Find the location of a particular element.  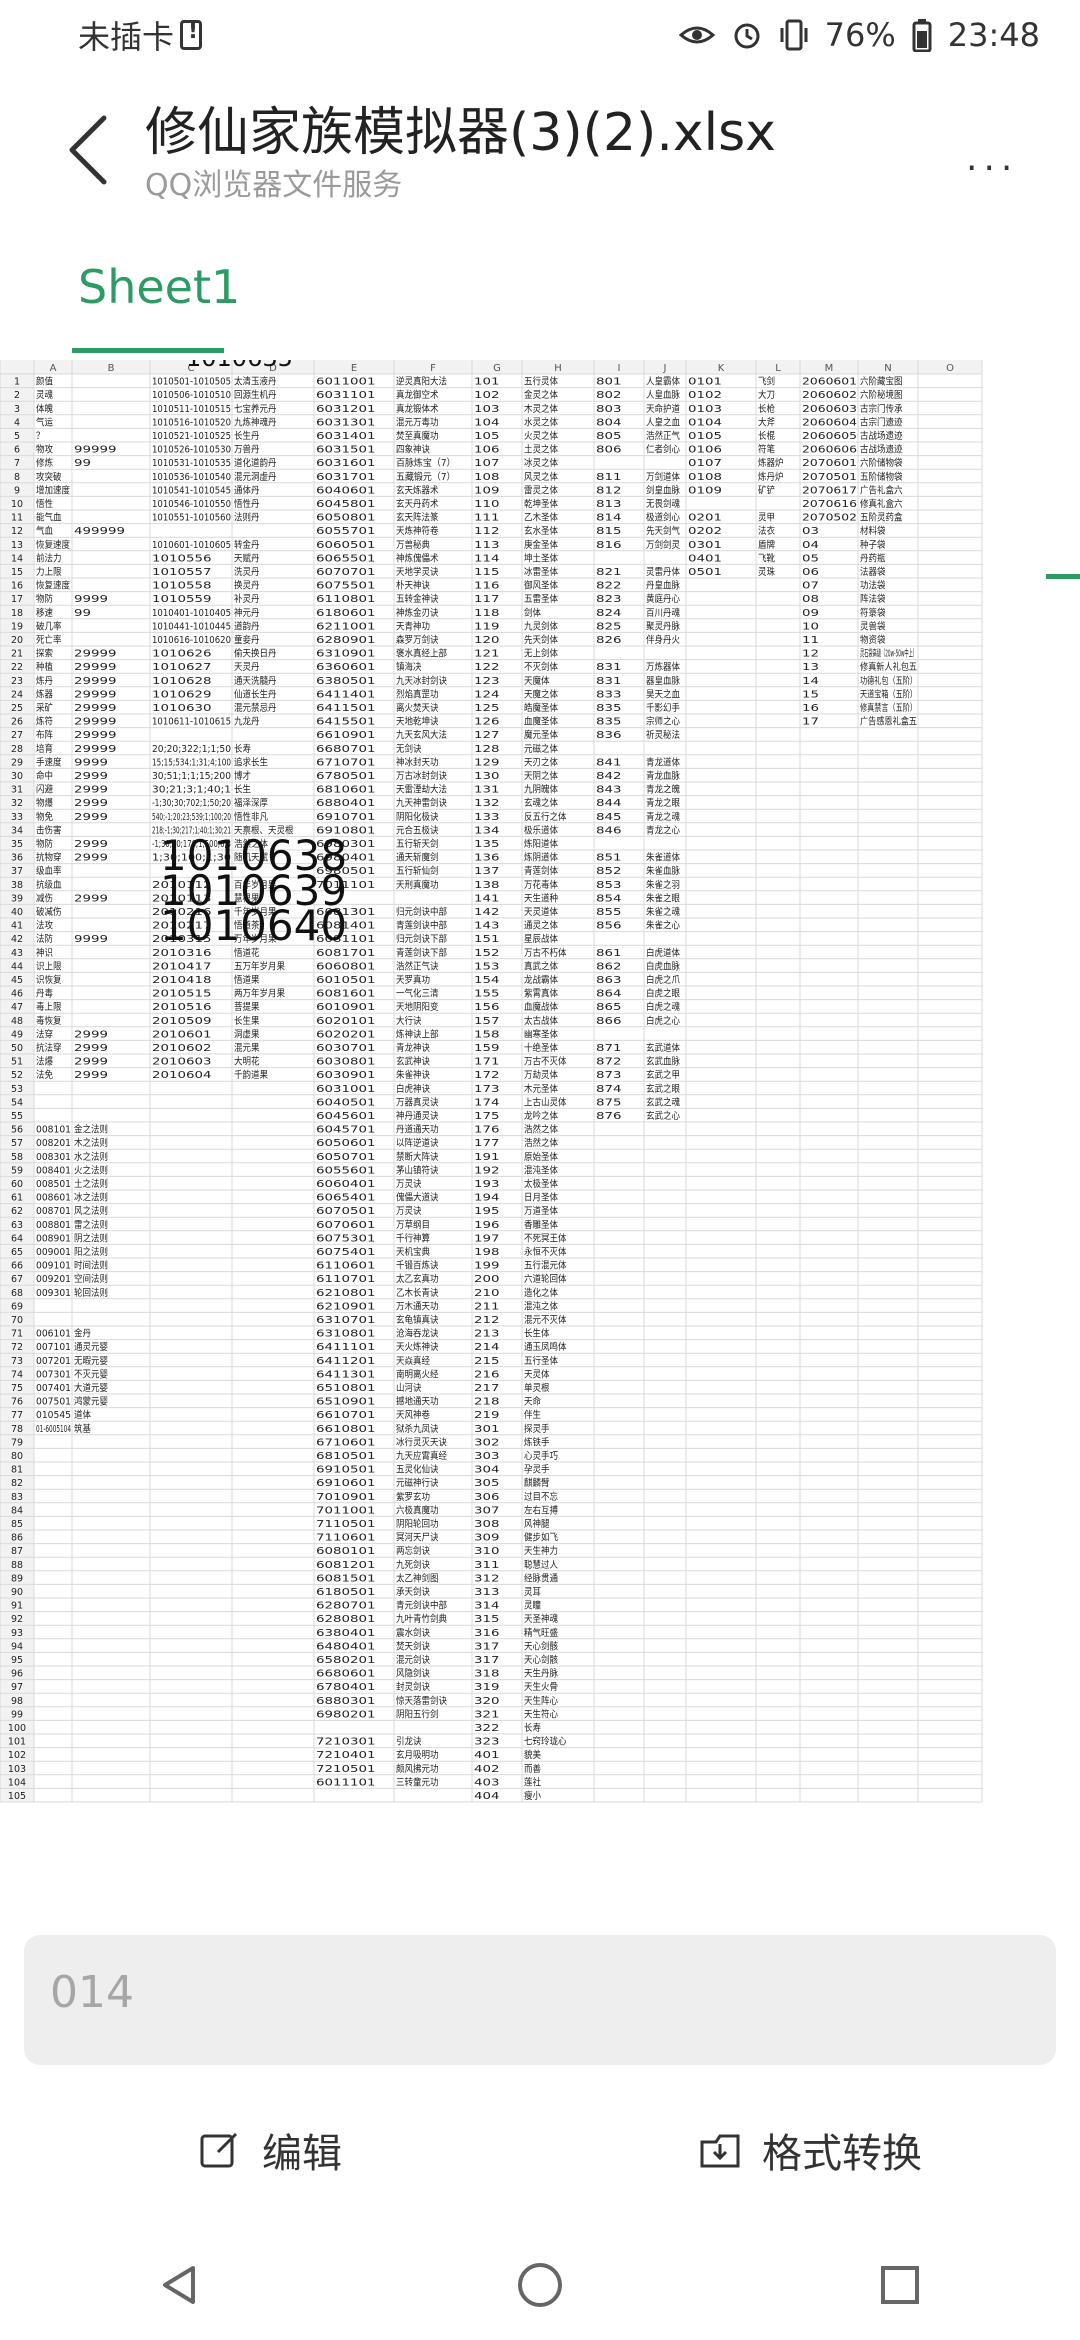

cell-value: 禁断大阵诀 is located at coordinates (417, 1157).